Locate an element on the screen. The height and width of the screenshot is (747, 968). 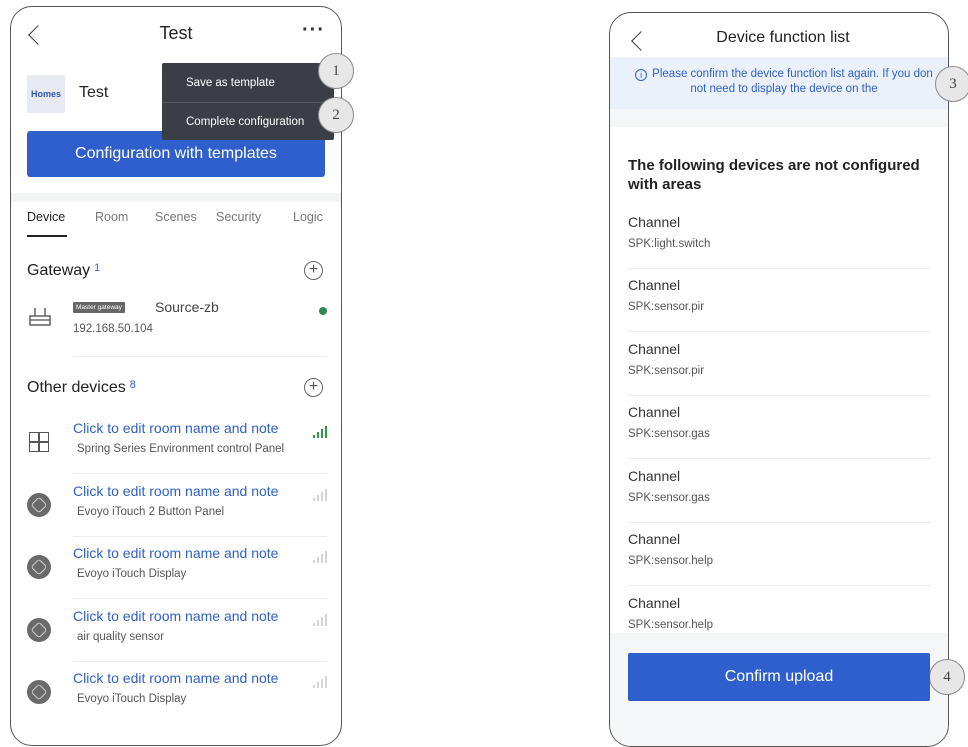
info-icon: i is located at coordinates (641, 75).